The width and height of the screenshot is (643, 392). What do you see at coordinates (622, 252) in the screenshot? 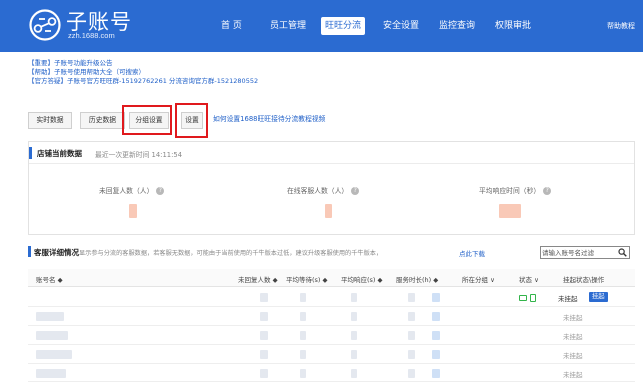
I see `search-icon` at bounding box center [622, 252].